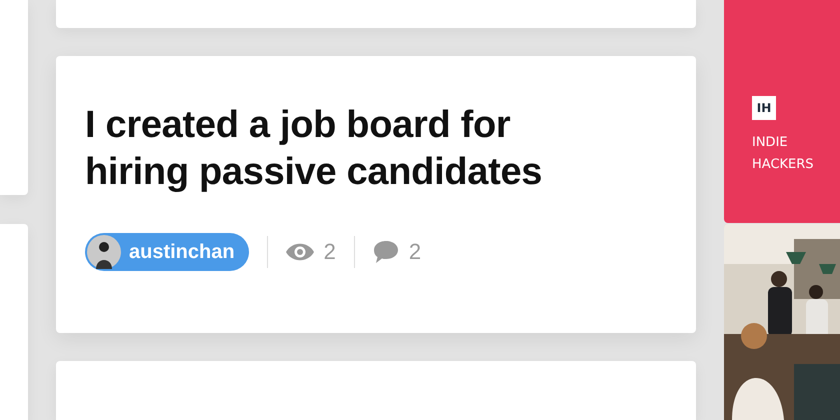  I want to click on brand-card: IH INDIE HACKERS, so click(782, 111).